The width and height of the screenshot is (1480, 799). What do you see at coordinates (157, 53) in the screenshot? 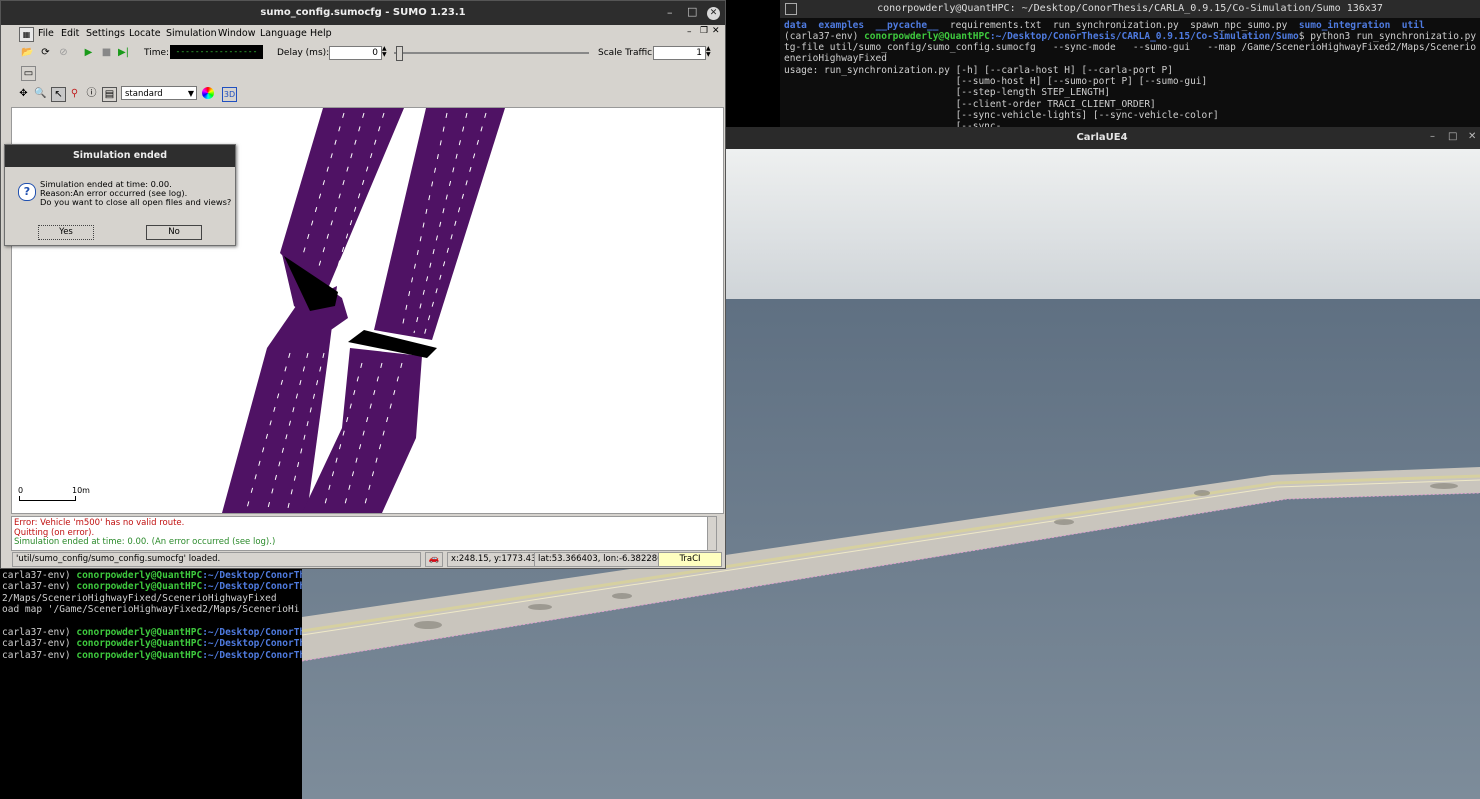
I see `time-label: Time:` at bounding box center [157, 53].